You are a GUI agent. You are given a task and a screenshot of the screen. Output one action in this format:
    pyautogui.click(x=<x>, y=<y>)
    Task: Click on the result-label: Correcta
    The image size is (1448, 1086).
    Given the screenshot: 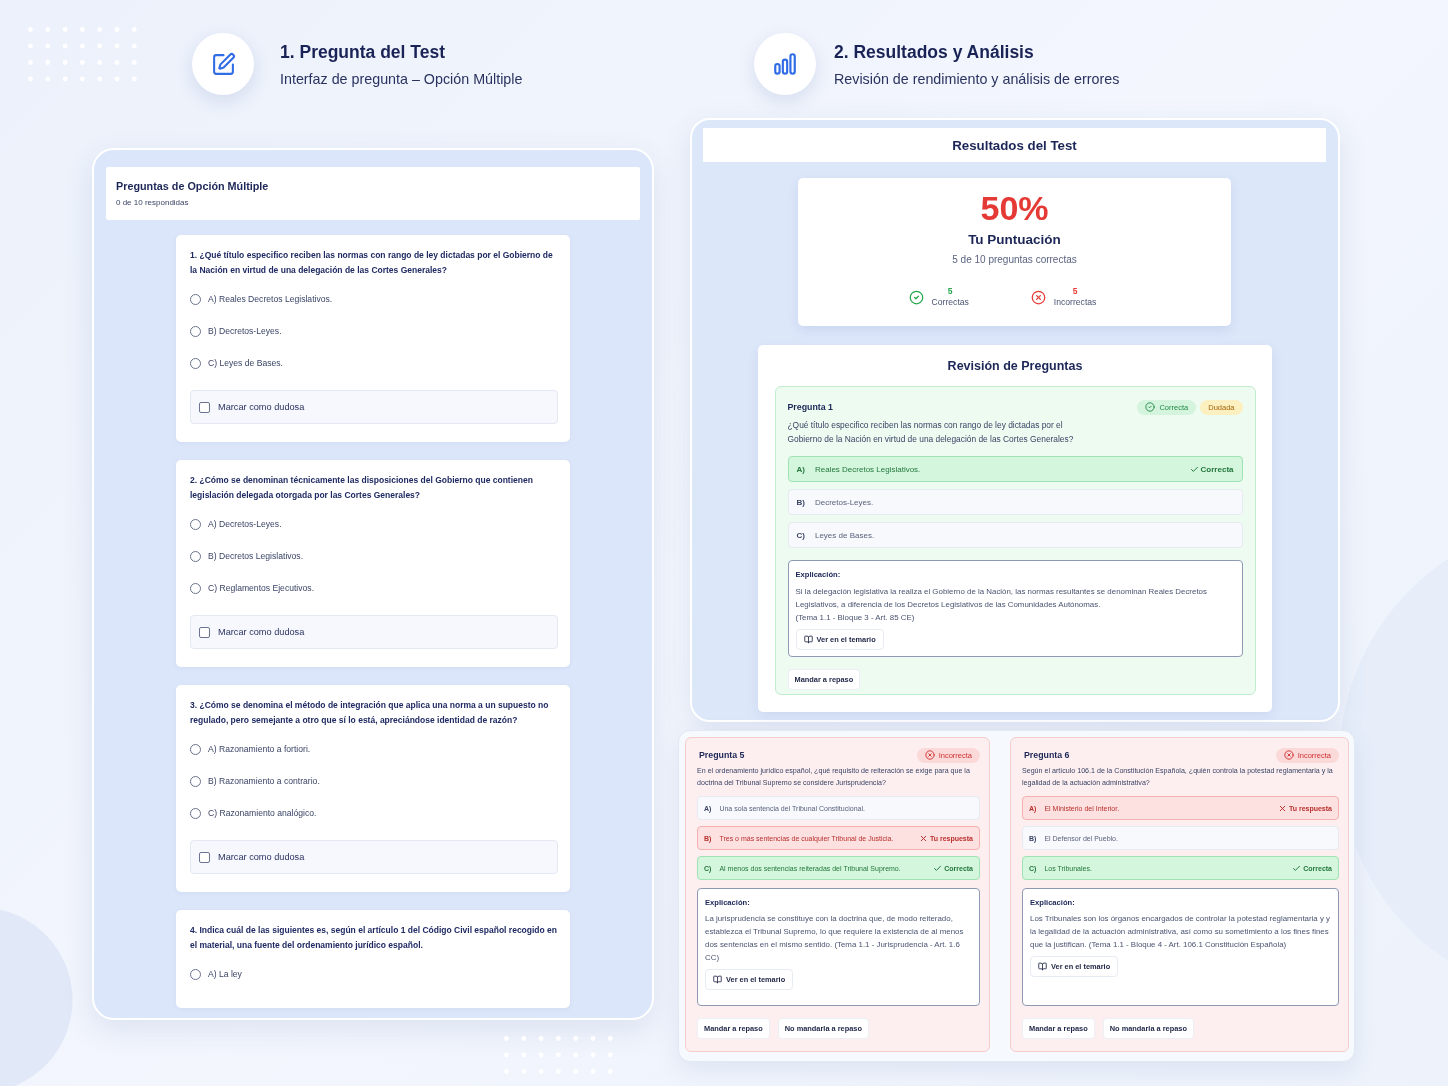 What is the action you would take?
    pyautogui.click(x=1217, y=469)
    